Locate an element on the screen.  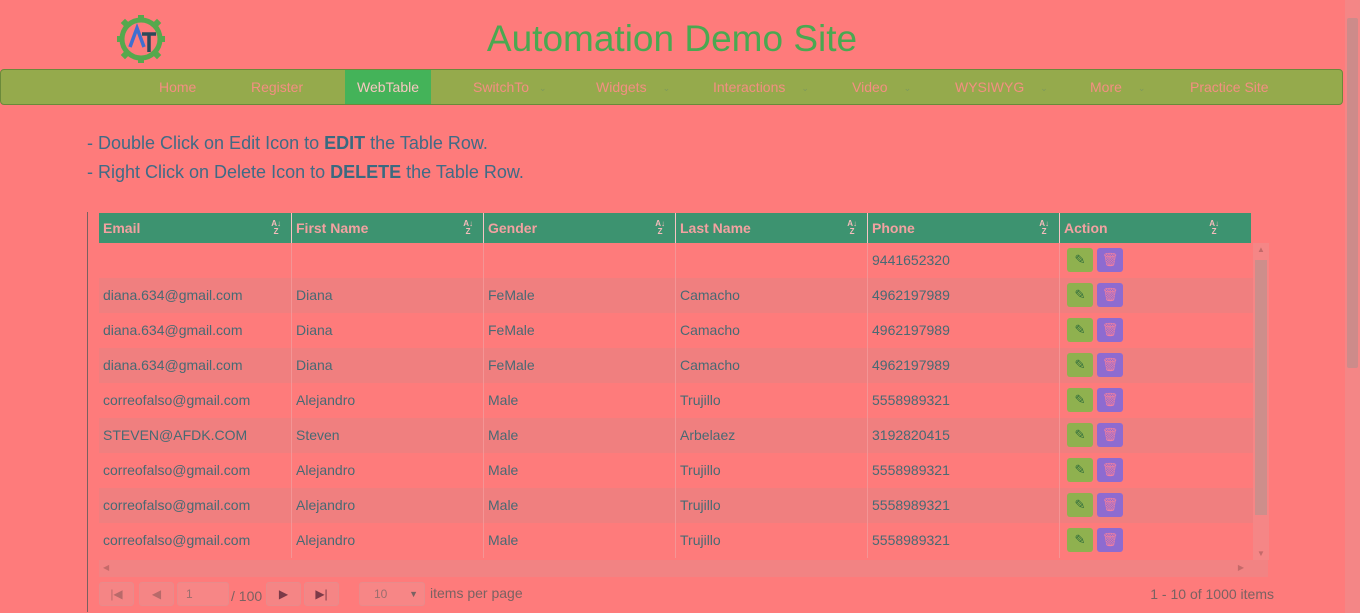
column-header-last-name: Last Name A↓ Z is located at coordinates (772, 228).